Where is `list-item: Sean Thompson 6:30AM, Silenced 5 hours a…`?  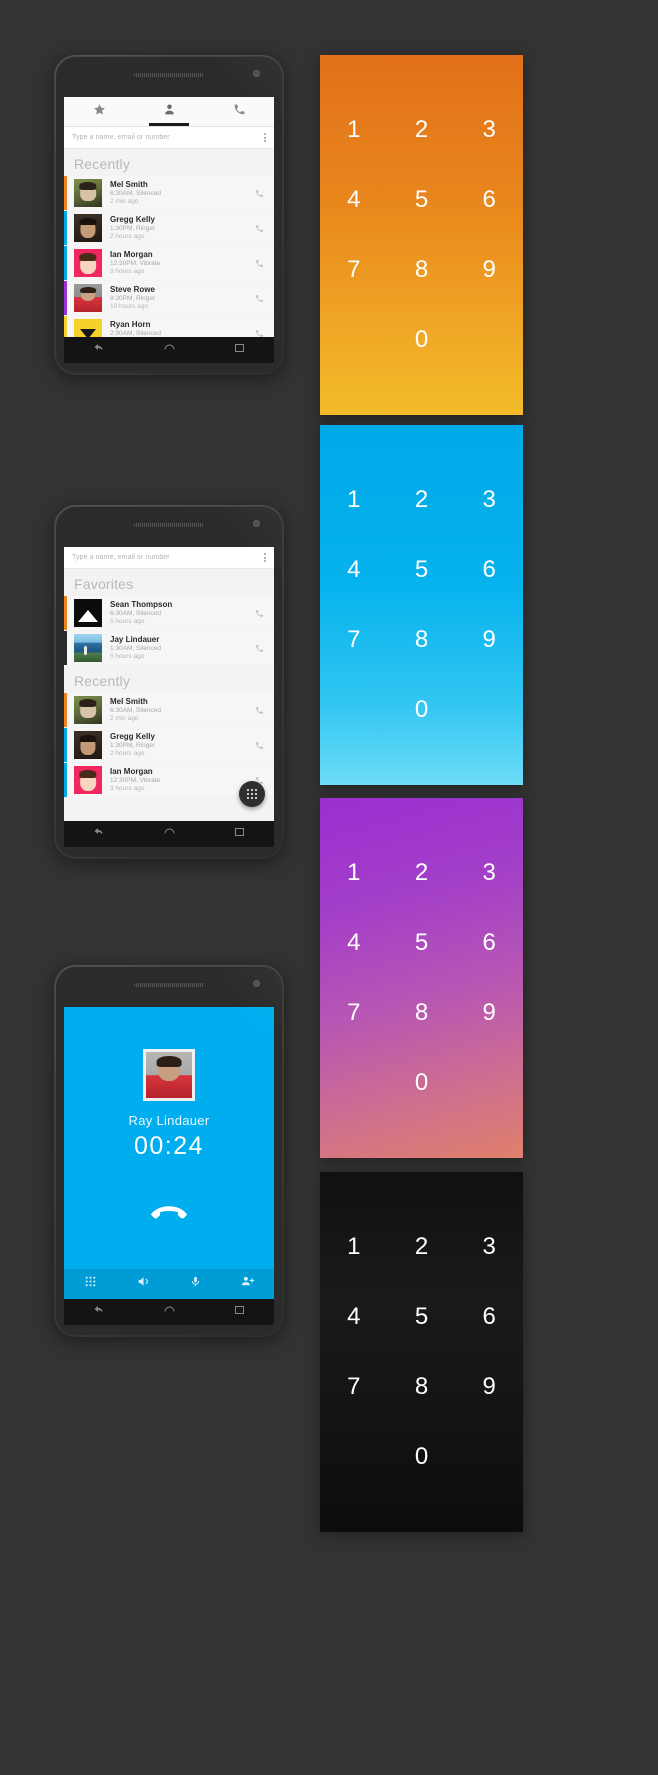
list-item: Sean Thompson 6:30AM, Silenced 5 hours a… is located at coordinates (169, 613).